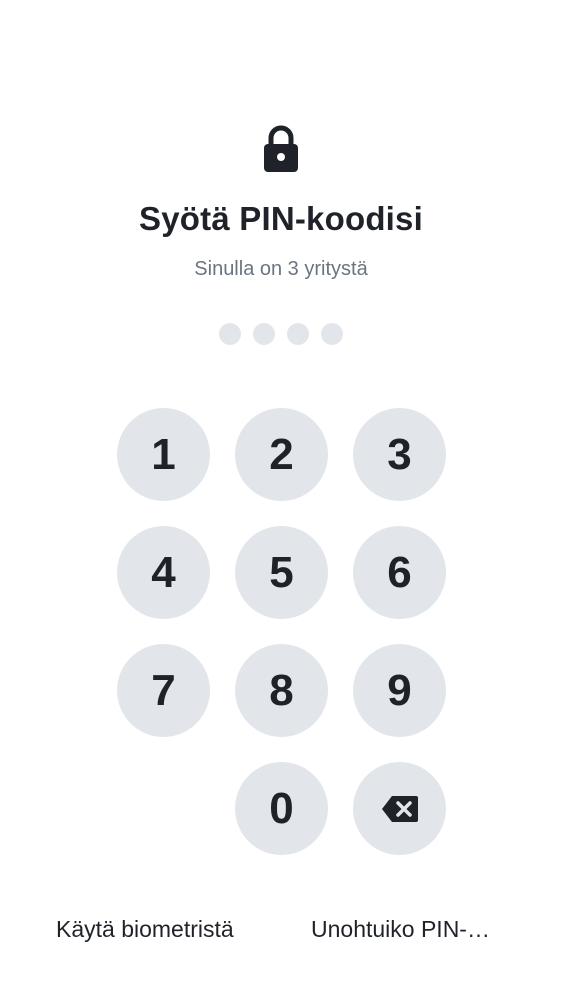  I want to click on key-4: 4, so click(163, 572).